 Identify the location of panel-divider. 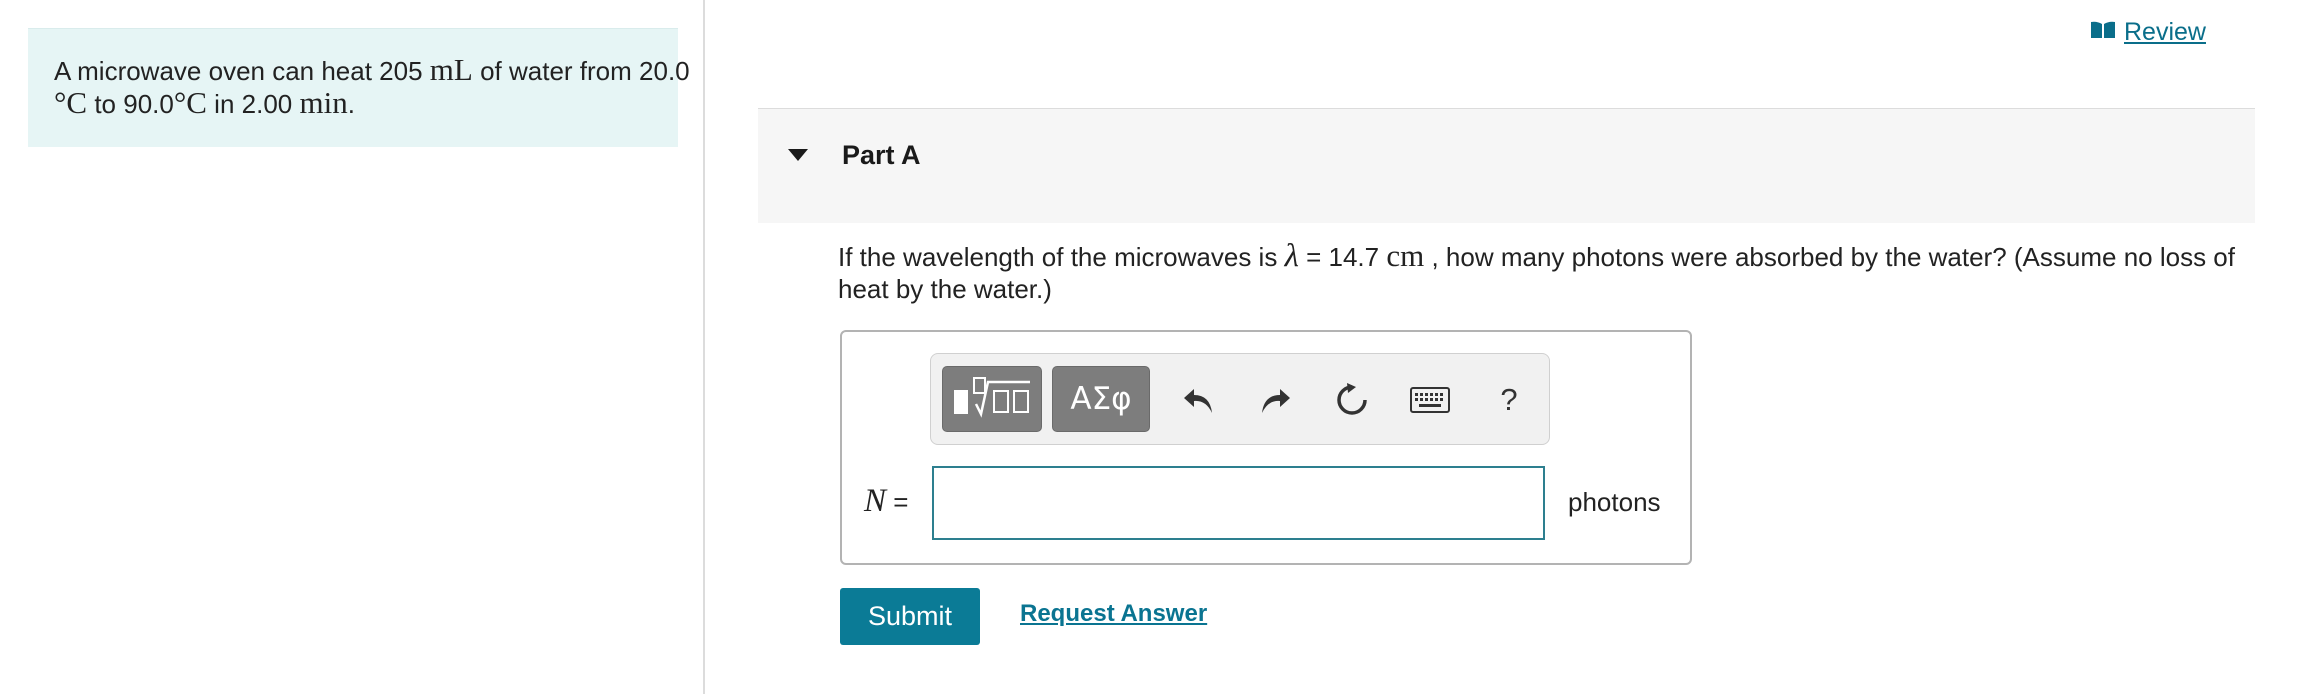
(704, 347).